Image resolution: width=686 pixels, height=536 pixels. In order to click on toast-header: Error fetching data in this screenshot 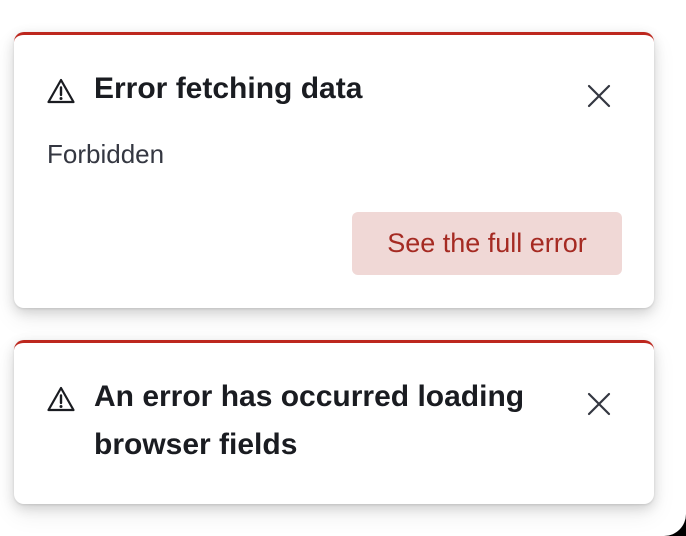, I will do `click(204, 92)`.